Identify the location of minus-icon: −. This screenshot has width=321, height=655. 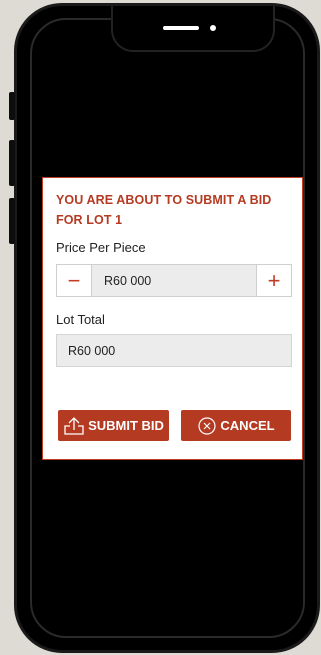
(74, 280).